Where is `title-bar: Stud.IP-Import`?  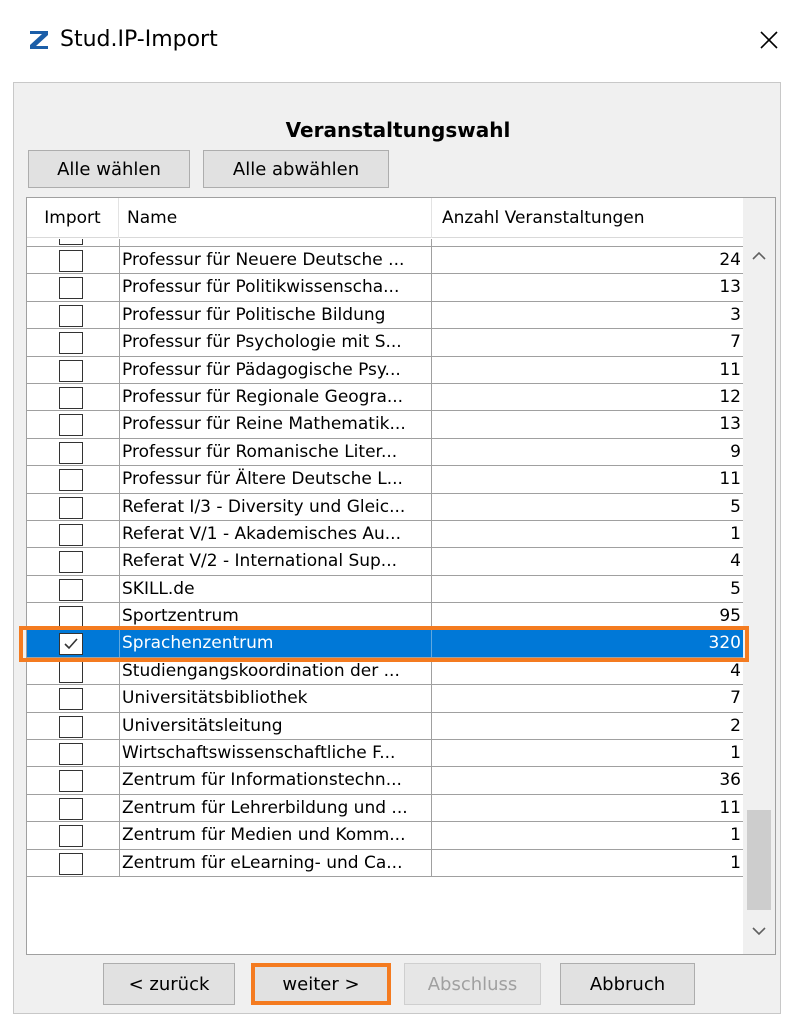 title-bar: Stud.IP-Import is located at coordinates (400, 41).